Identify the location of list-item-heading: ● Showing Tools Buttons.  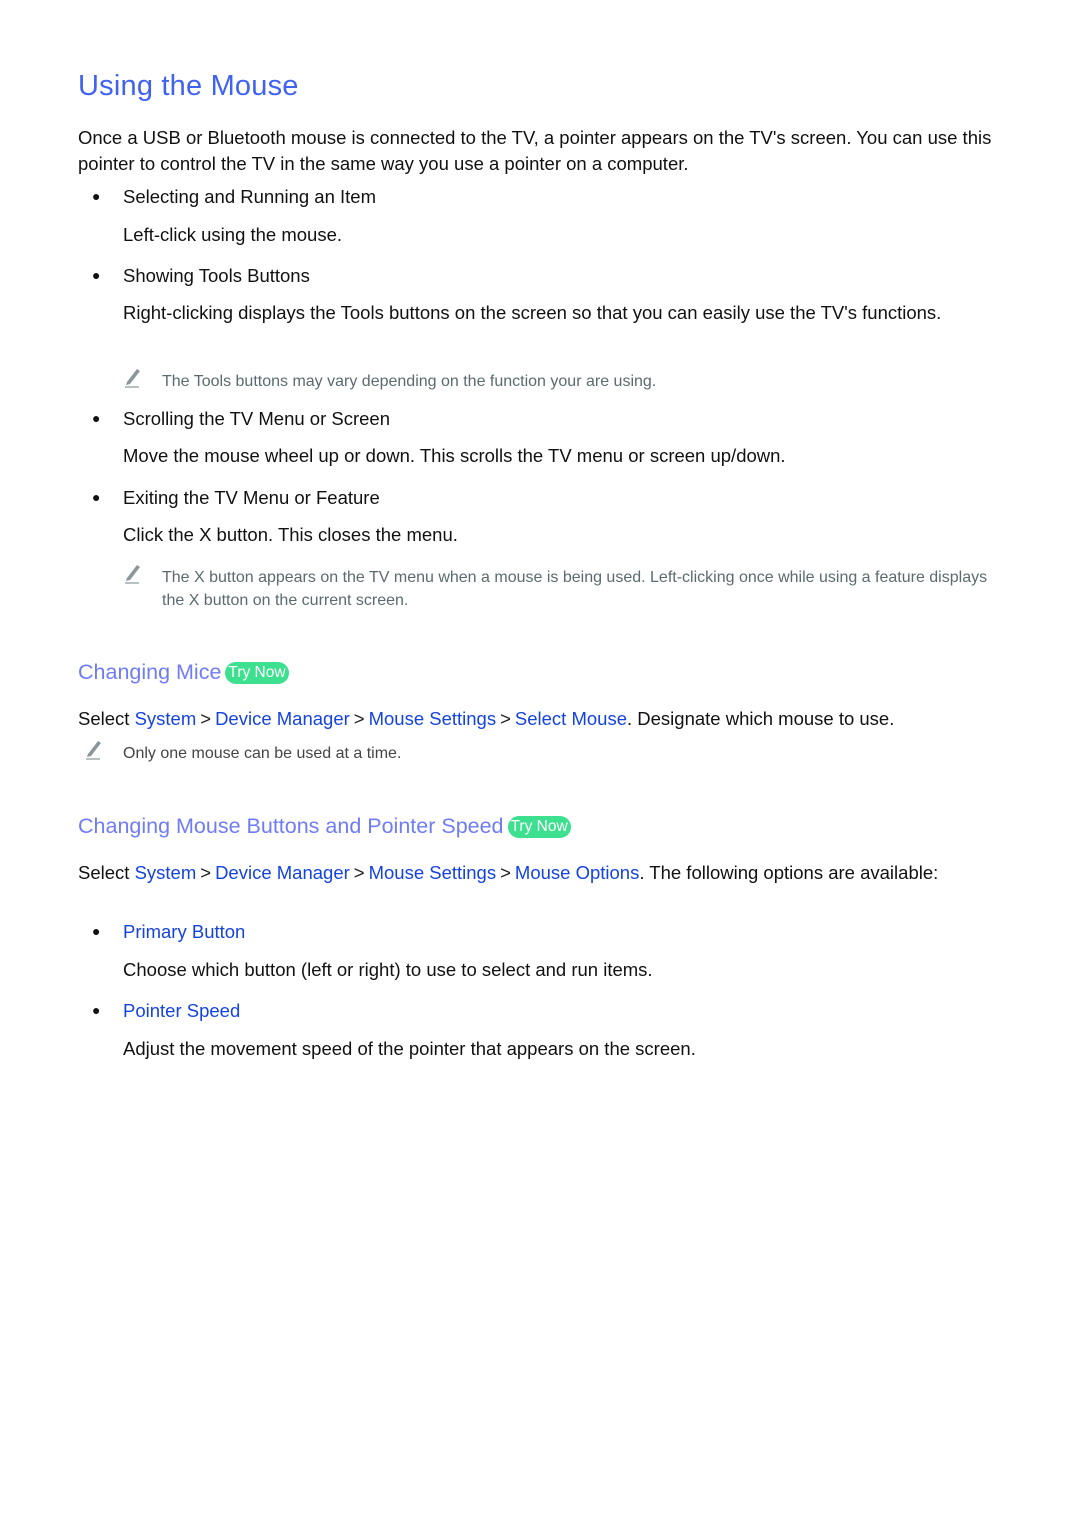
(201, 275).